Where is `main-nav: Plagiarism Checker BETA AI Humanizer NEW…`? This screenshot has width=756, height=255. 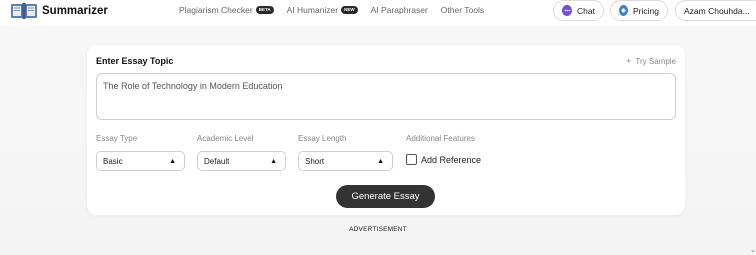 main-nav: Plagiarism Checker BETA AI Humanizer NEW… is located at coordinates (331, 10).